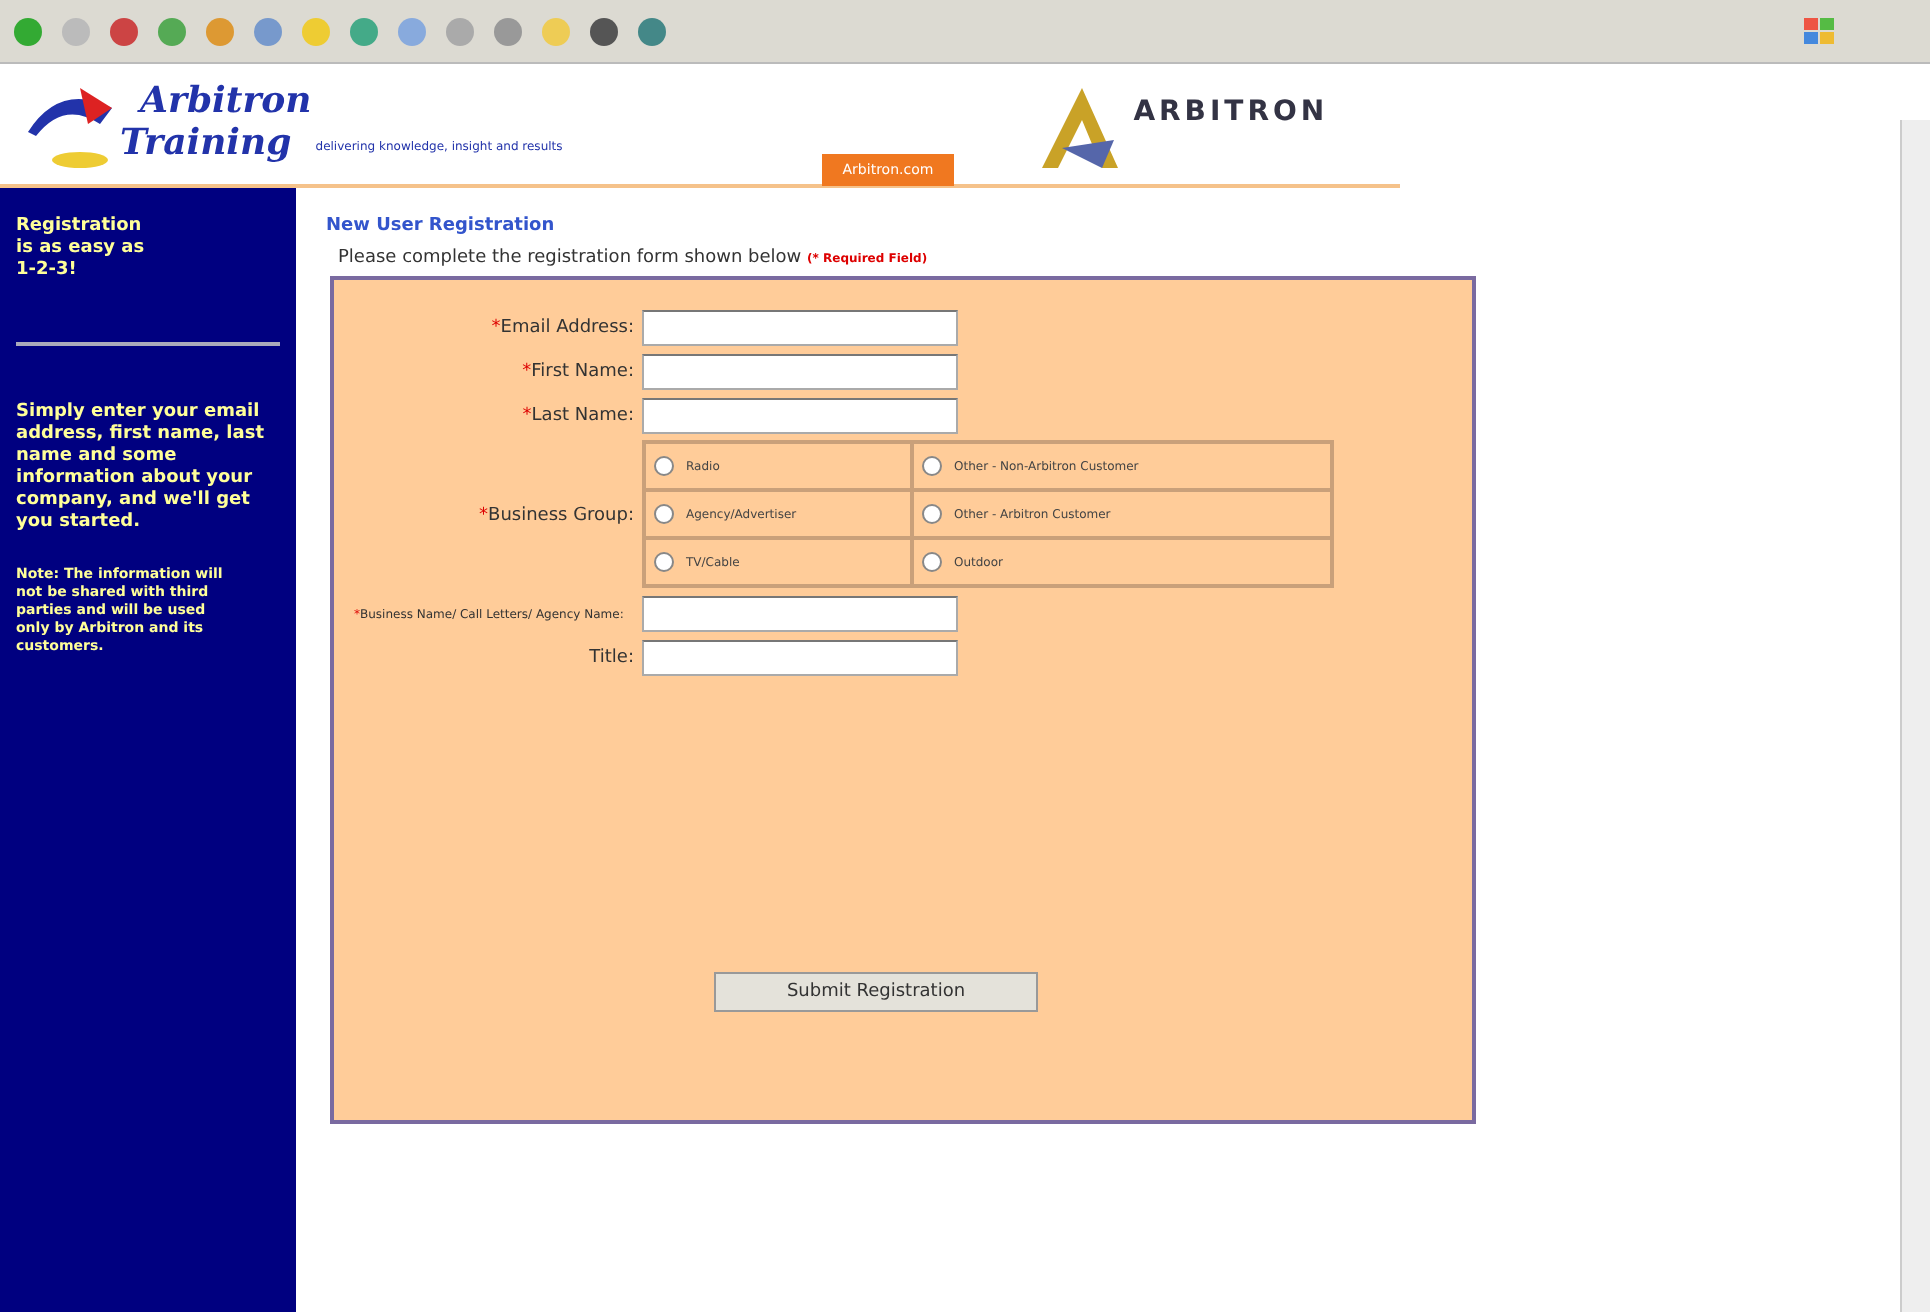 The width and height of the screenshot is (1930, 1312). I want to click on logo-text: Arbitron, so click(226, 101).